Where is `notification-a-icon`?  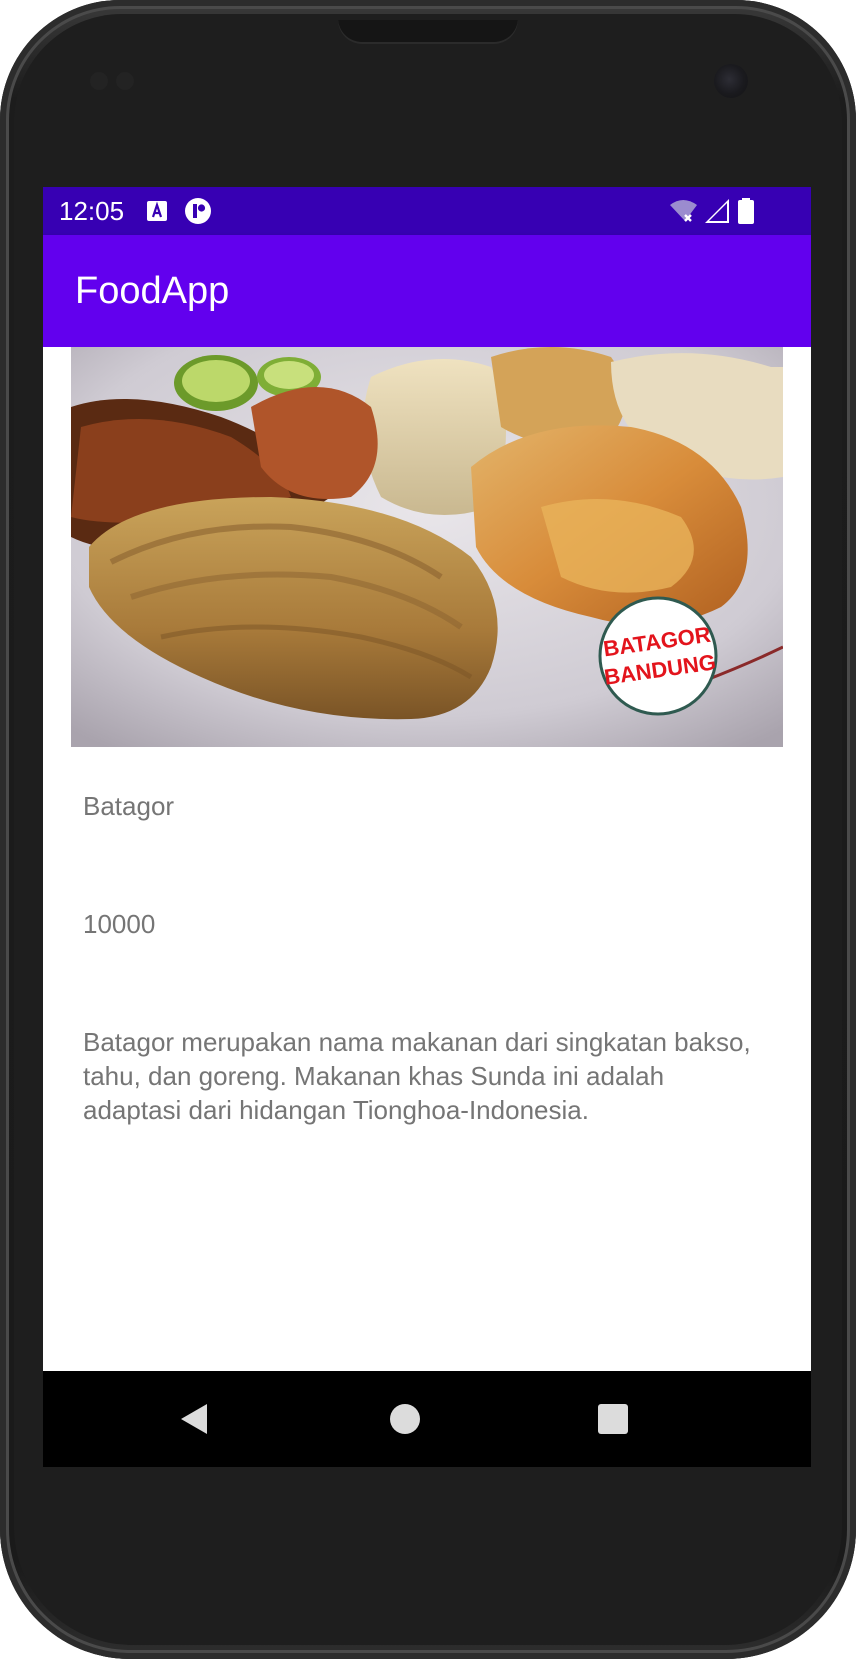
notification-a-icon is located at coordinates (157, 211).